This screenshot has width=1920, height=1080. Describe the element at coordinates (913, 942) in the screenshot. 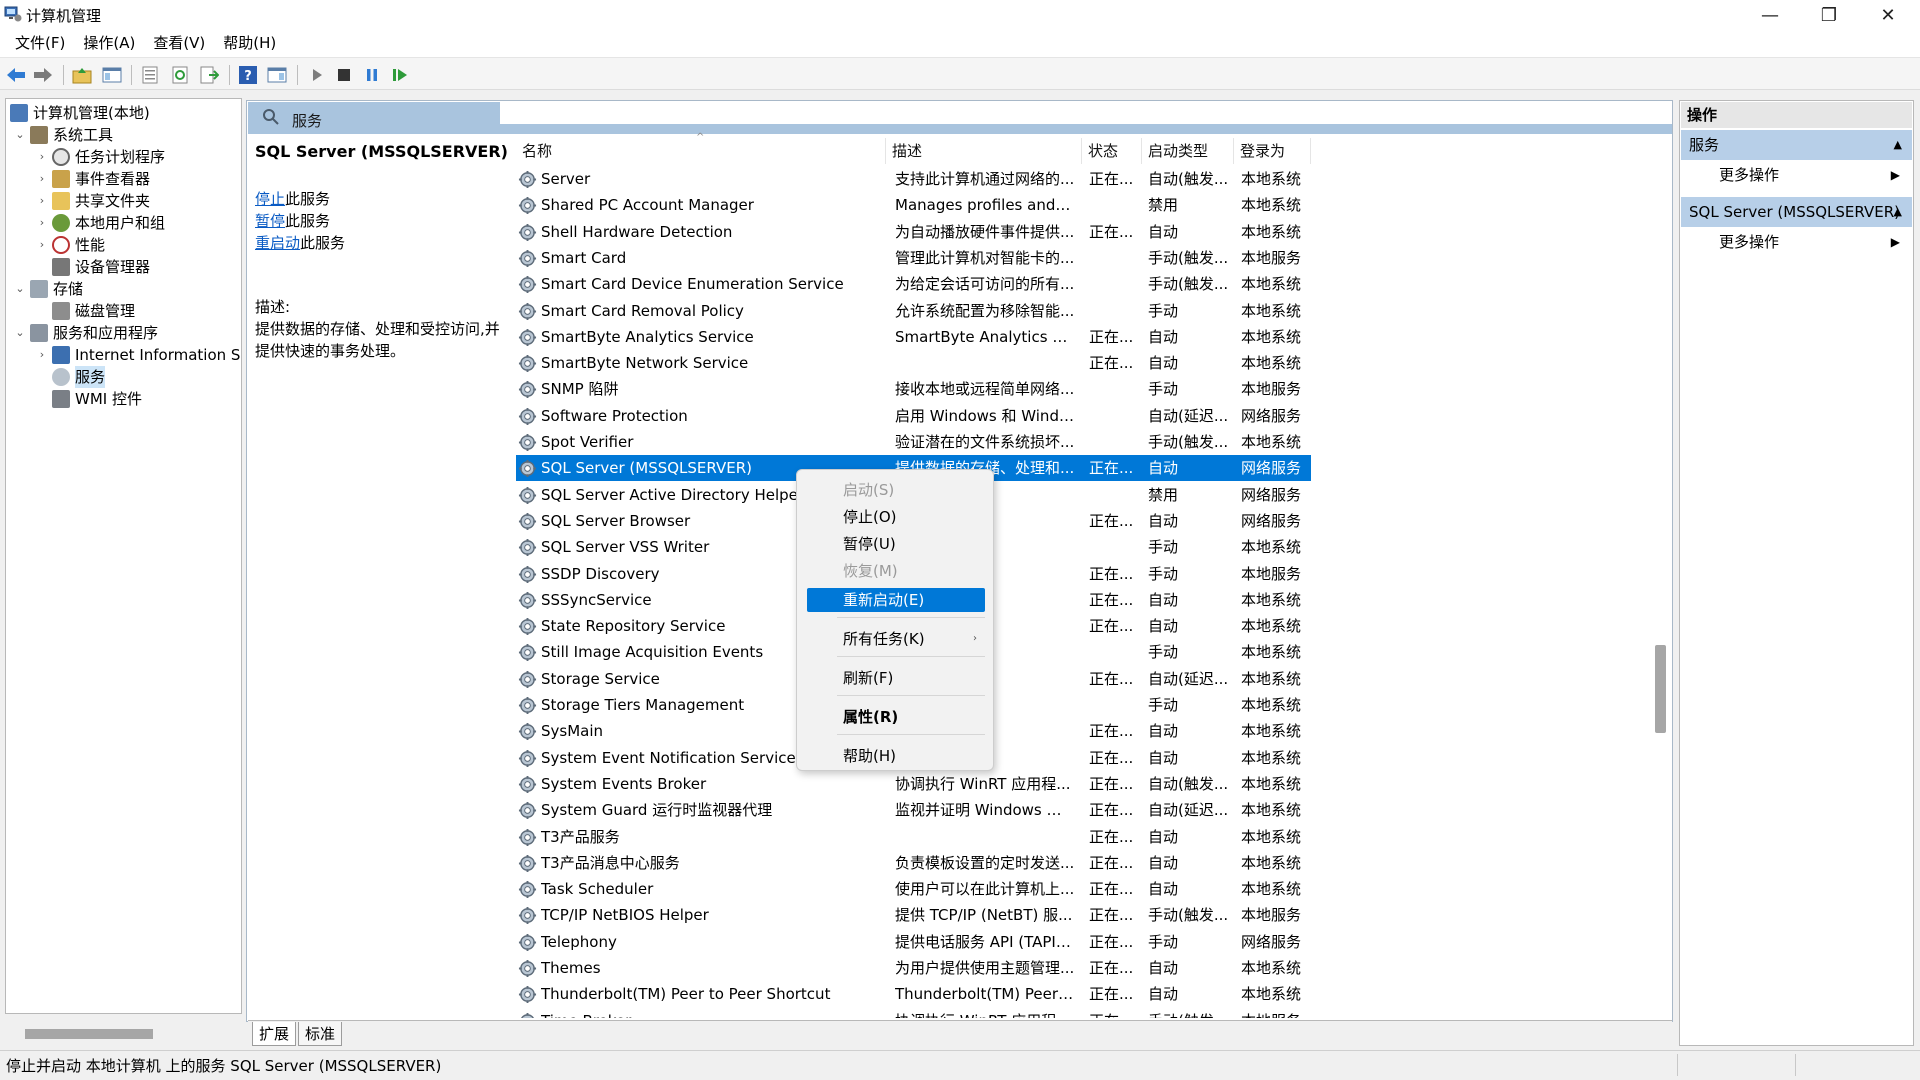

I see `table-row: Telephony 提供电话服务 API (TAPI)... 正在... 手动 网络服务` at that location.